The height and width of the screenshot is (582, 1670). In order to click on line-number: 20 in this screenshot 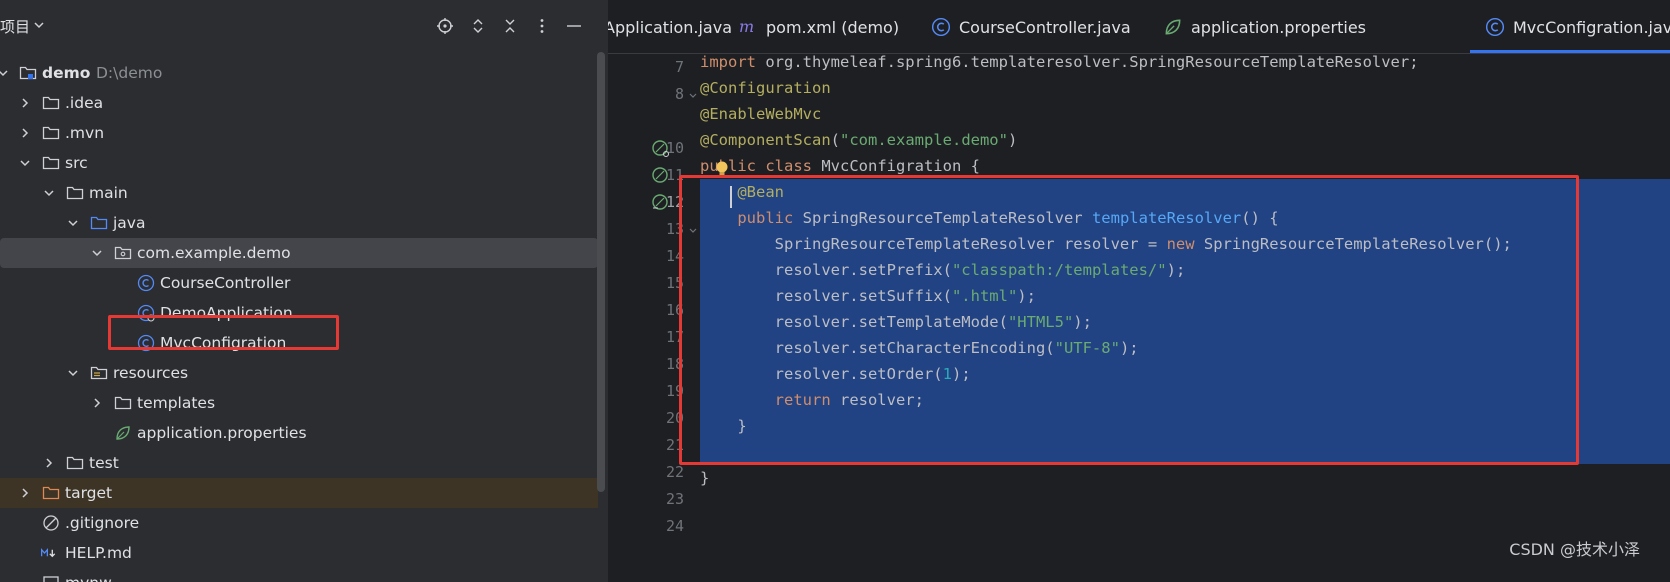, I will do `click(674, 418)`.